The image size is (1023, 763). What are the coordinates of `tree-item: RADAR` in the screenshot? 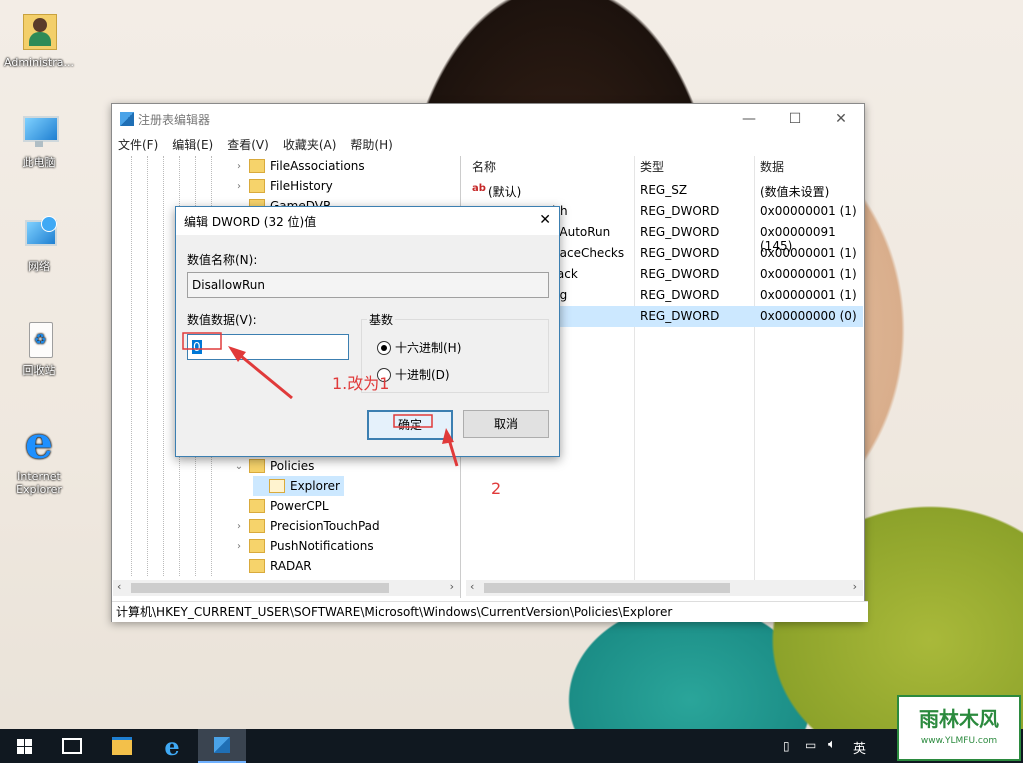 It's located at (272, 566).